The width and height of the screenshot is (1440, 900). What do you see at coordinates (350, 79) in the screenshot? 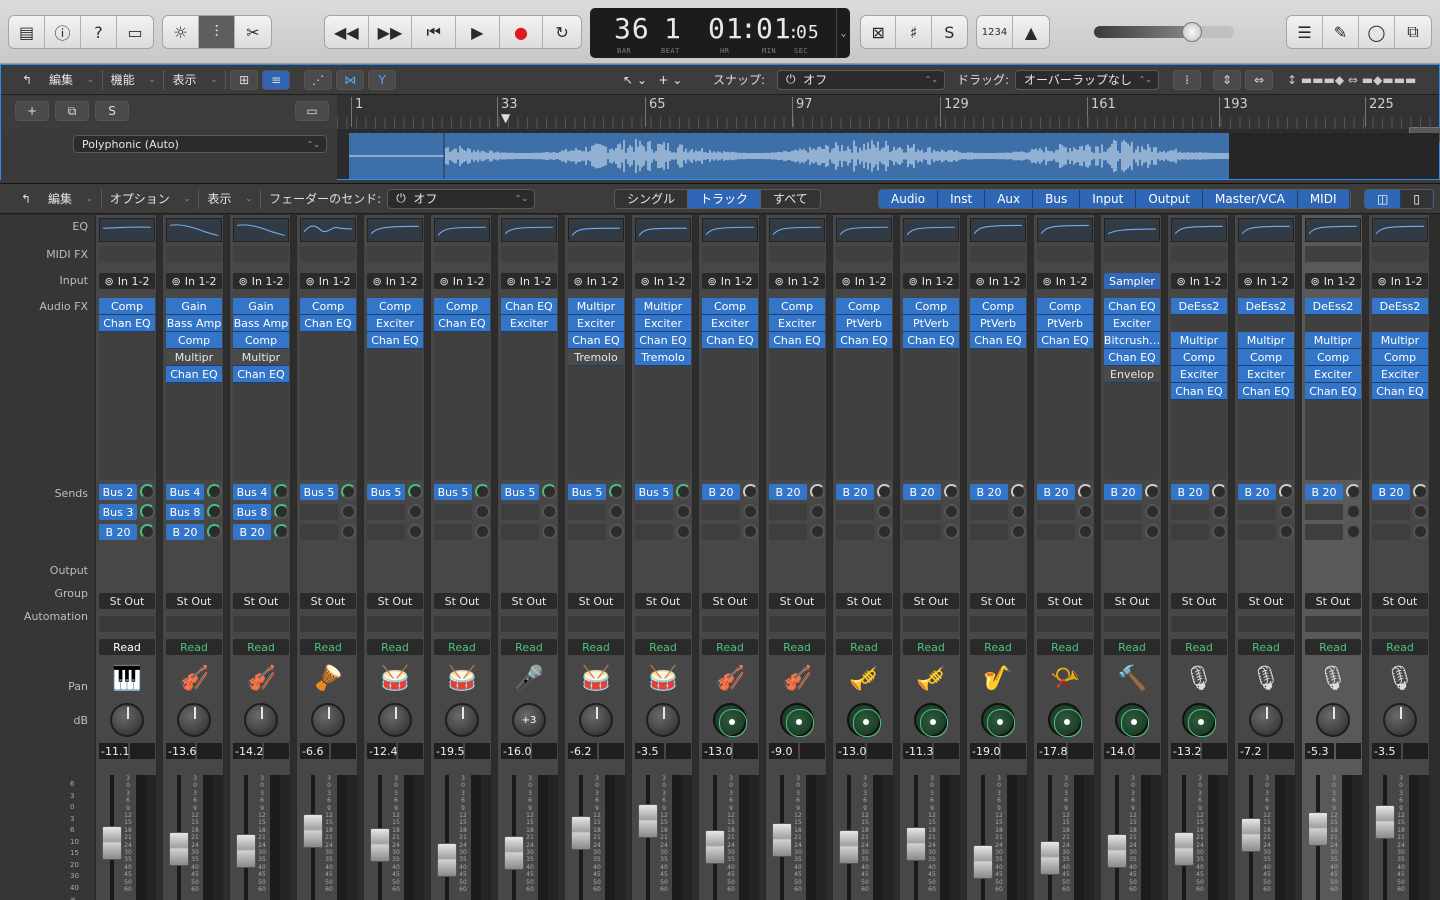
I see `flex-icon: ⋈` at bounding box center [350, 79].